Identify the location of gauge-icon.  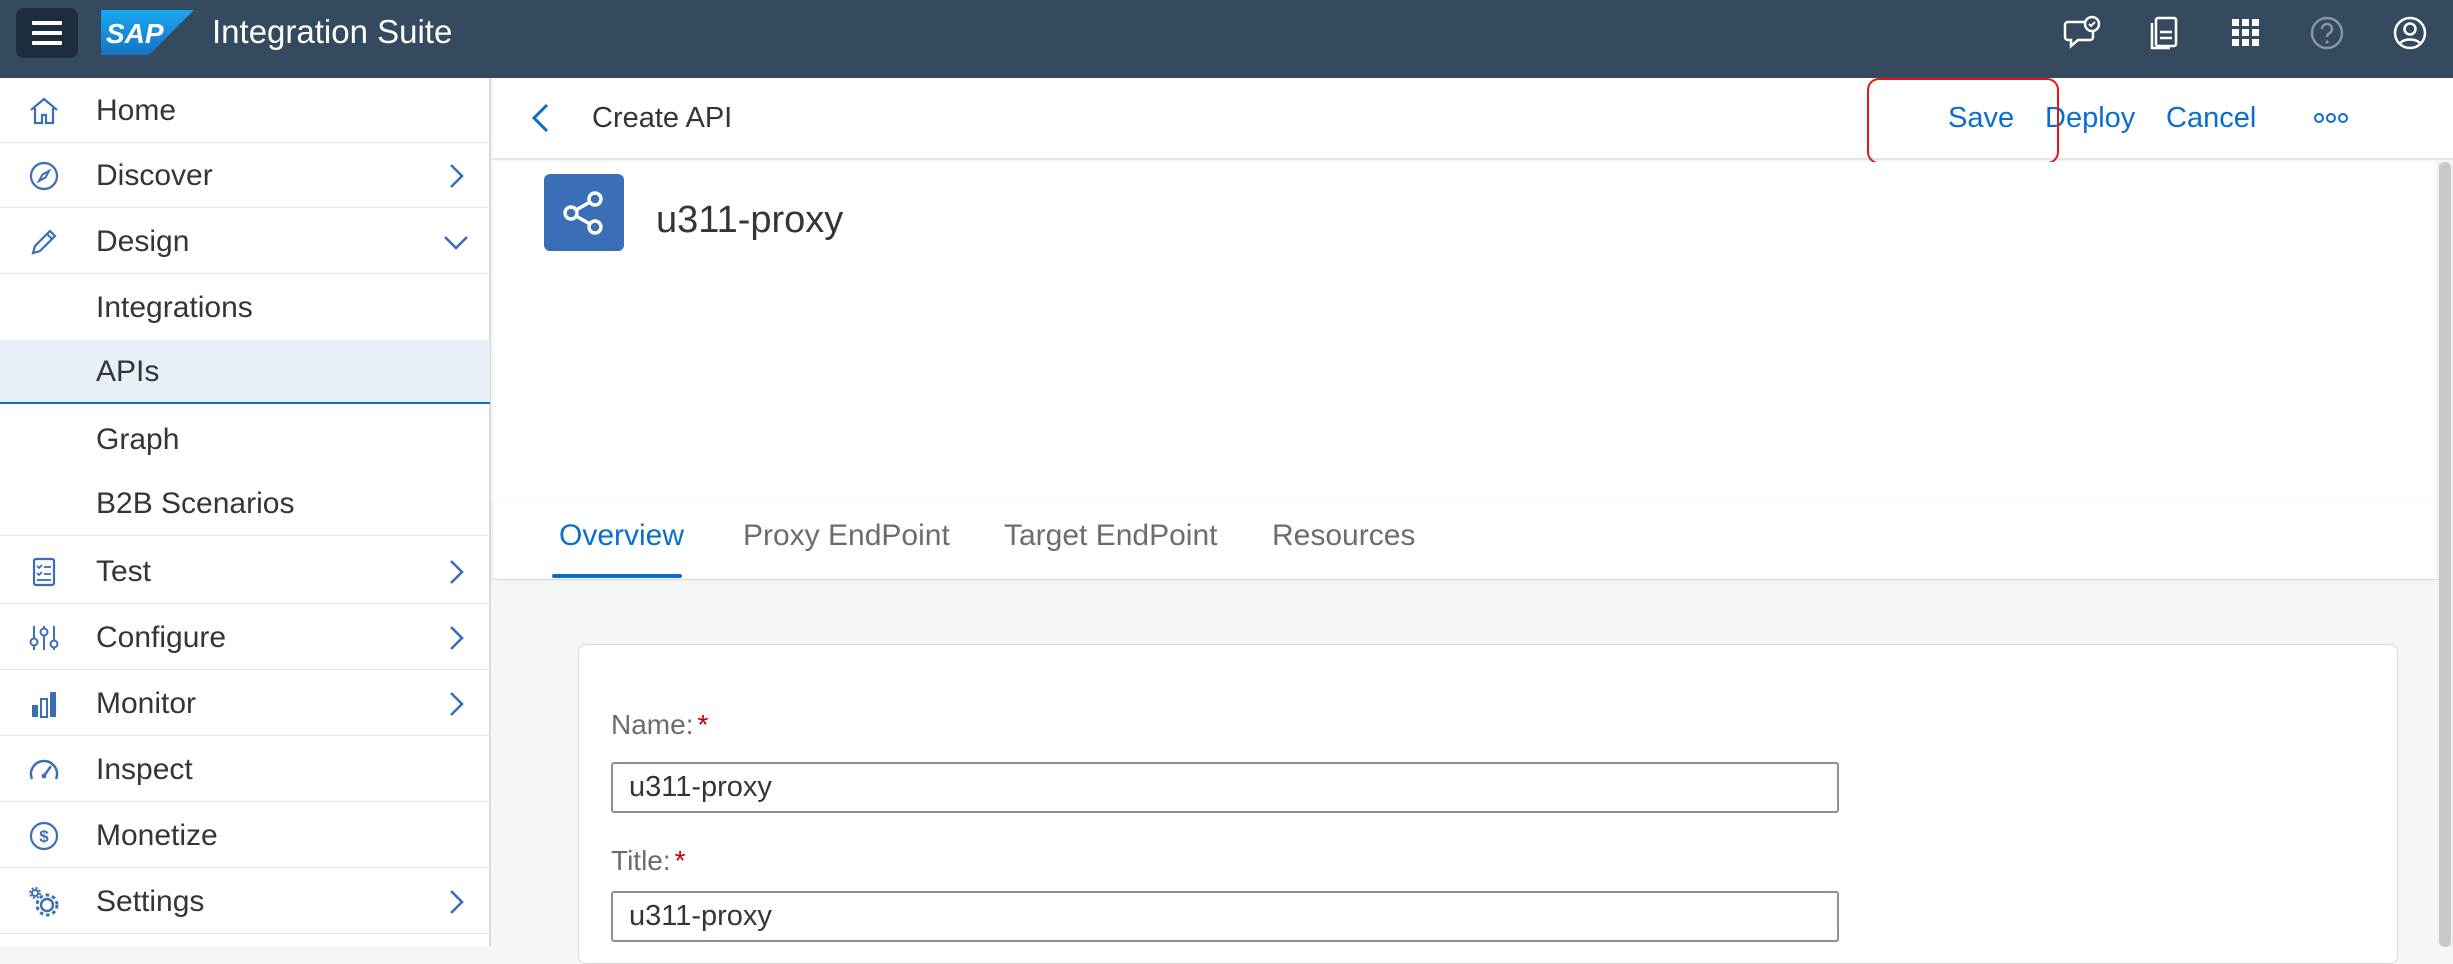
(44, 769).